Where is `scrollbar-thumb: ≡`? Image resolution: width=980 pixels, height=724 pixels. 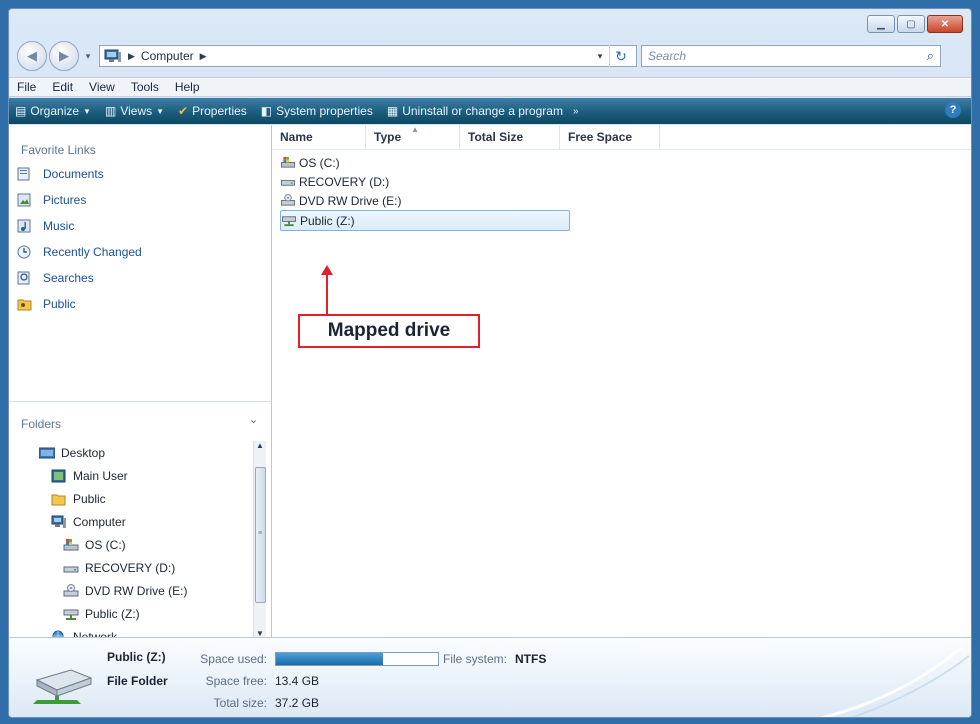
scrollbar-thumb: ≡ is located at coordinates (260, 535).